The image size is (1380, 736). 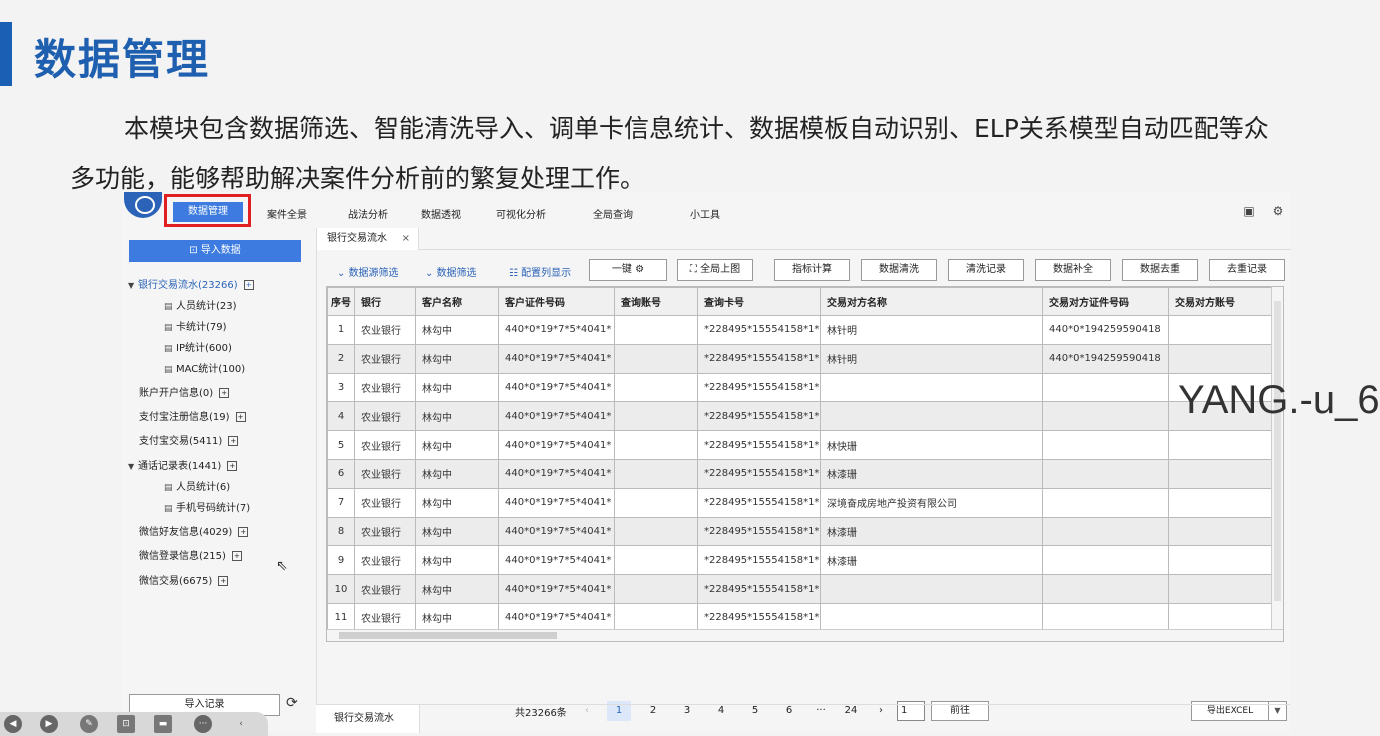 I want to click on nav-item-tools: 小工具, so click(x=705, y=213).